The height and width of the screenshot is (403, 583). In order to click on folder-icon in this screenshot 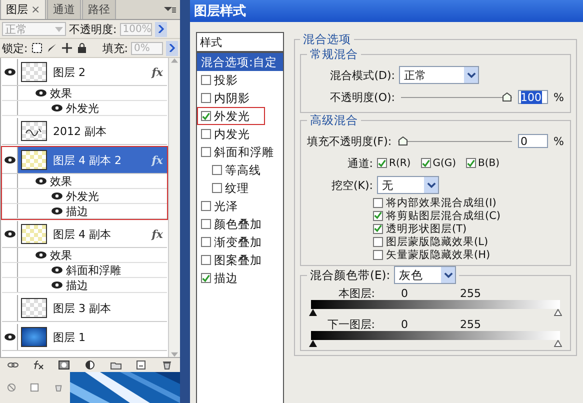, I will do `click(116, 365)`.